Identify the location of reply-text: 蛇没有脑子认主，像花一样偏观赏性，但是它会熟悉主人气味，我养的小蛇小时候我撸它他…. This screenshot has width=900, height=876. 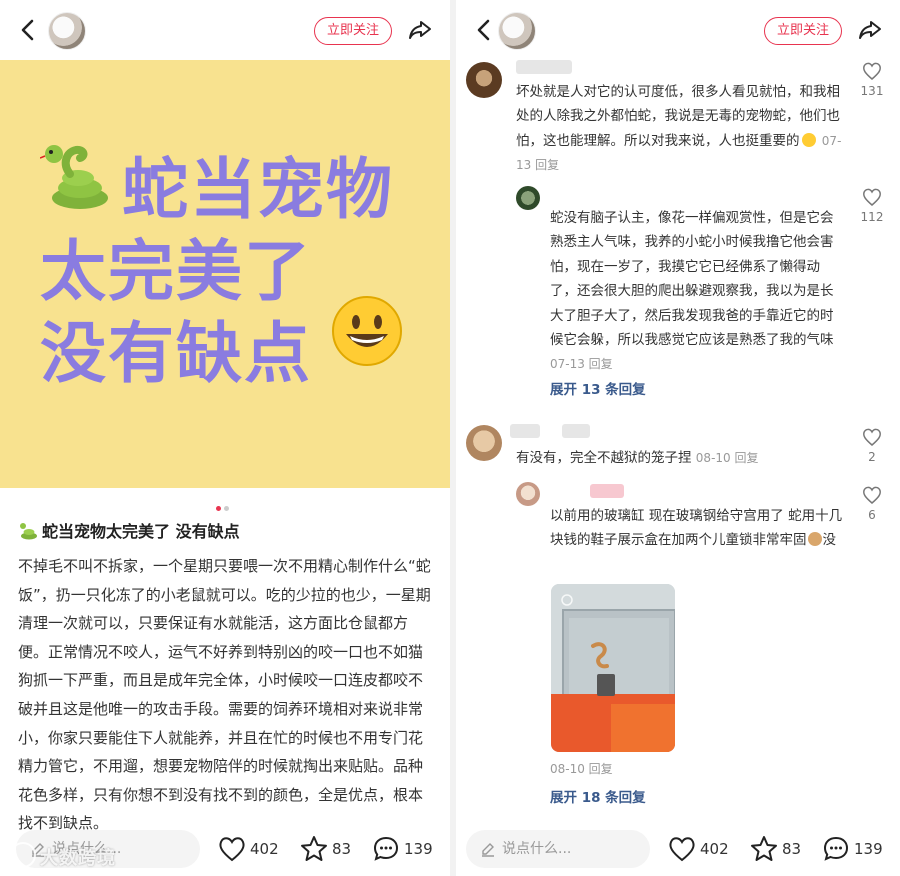
(692, 291).